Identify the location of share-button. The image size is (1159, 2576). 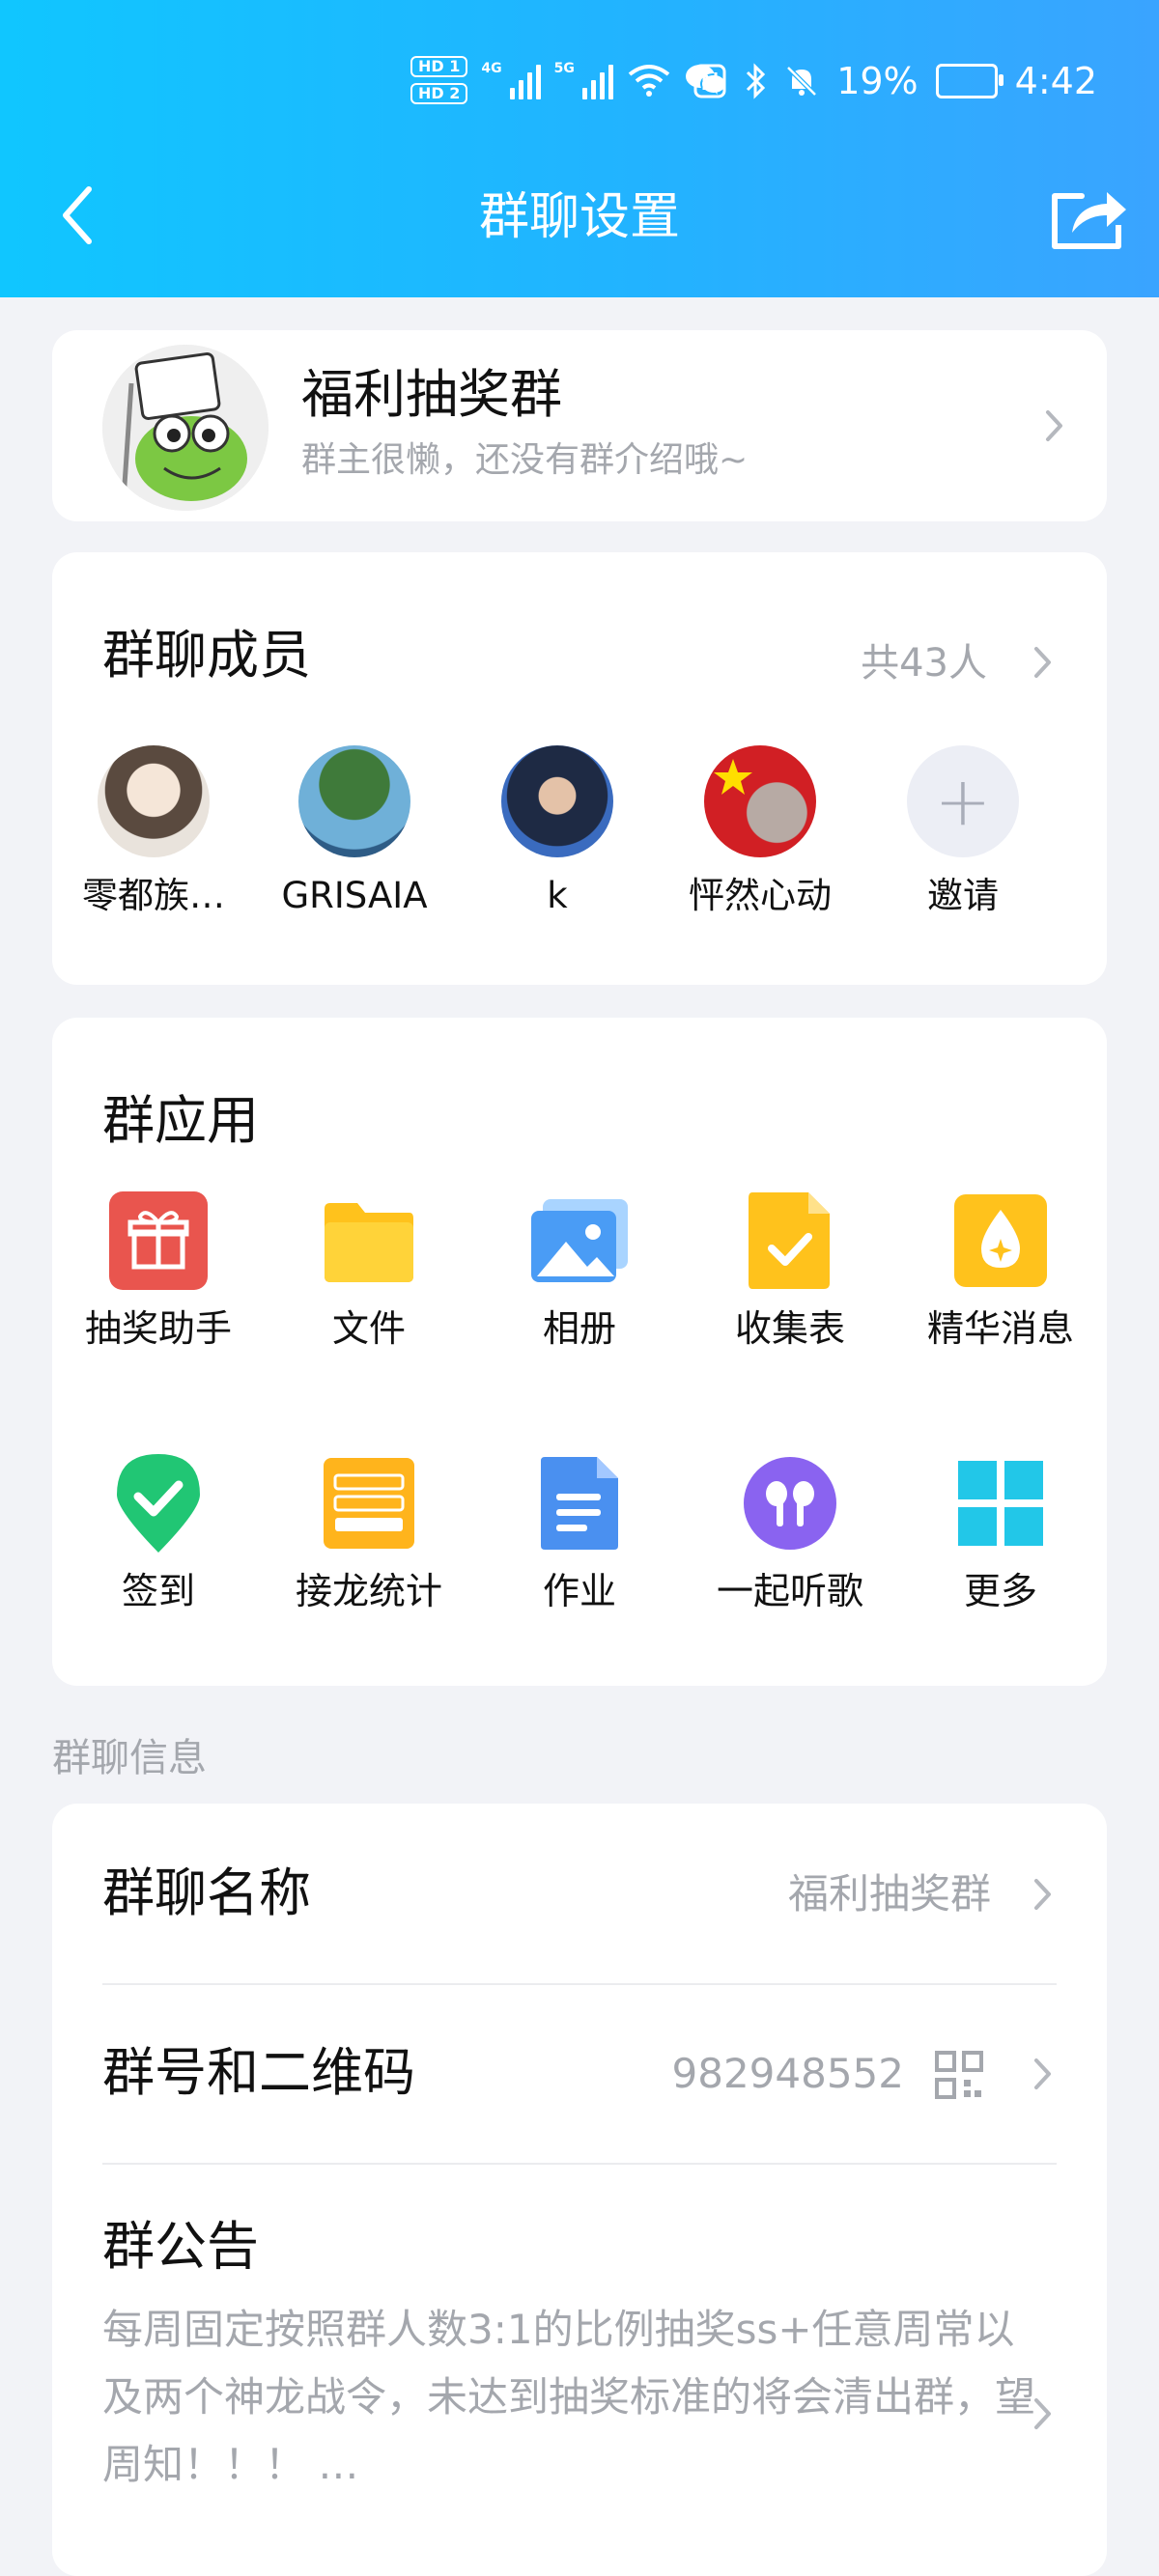
(1086, 218).